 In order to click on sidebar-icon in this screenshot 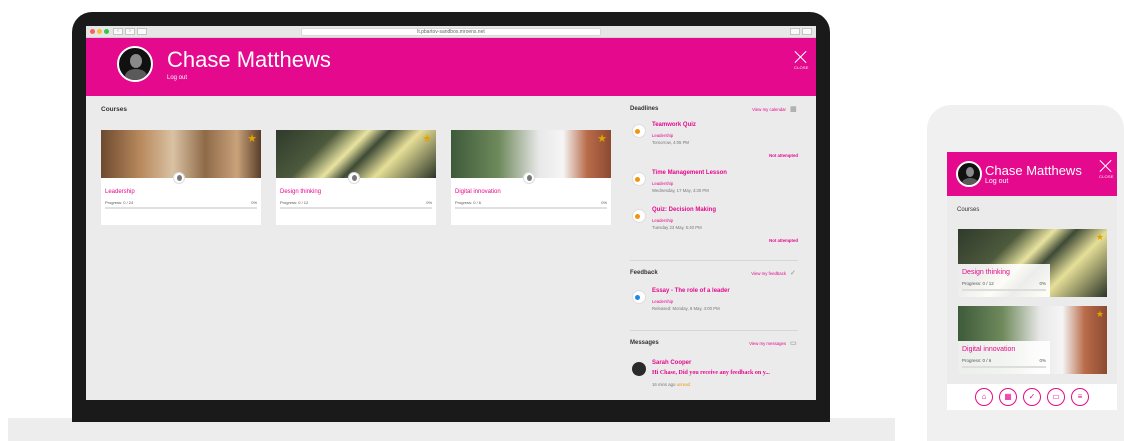, I will do `click(142, 31)`.